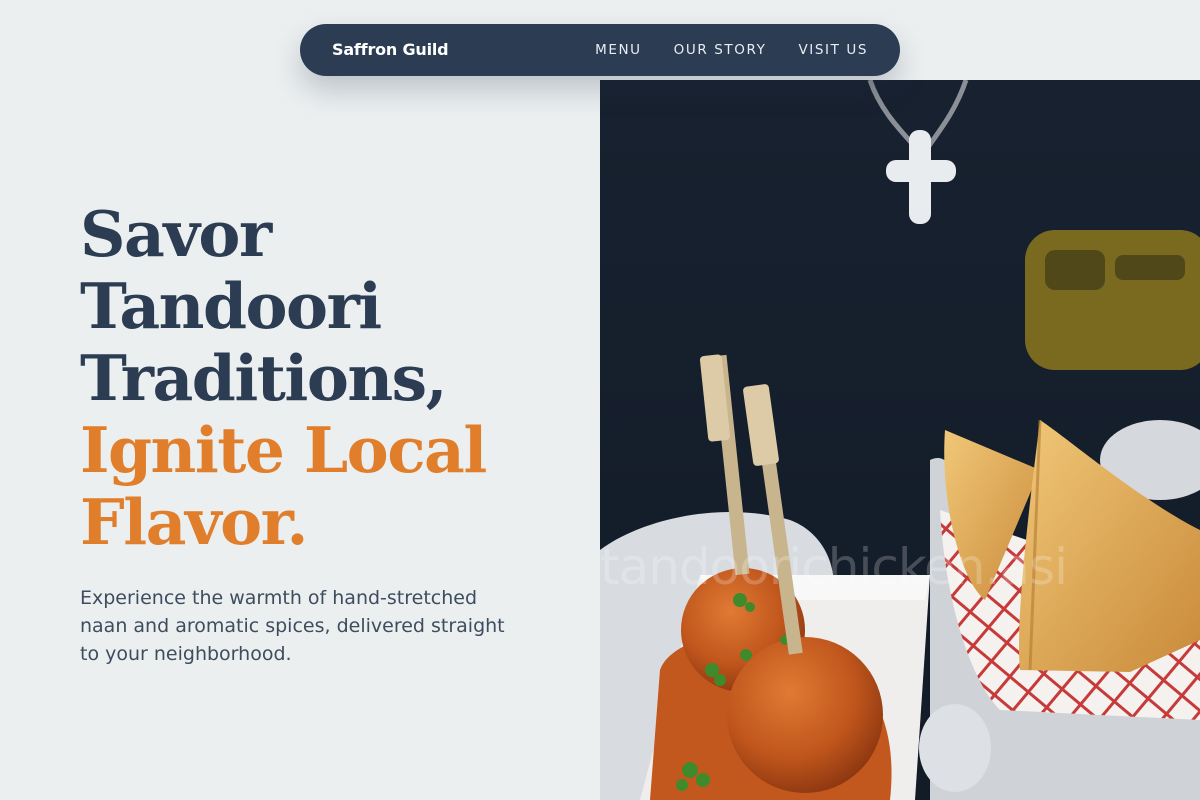  Describe the element at coordinates (834, 567) in the screenshot. I see `photo-watermark: tandoorichicken.asi` at that location.